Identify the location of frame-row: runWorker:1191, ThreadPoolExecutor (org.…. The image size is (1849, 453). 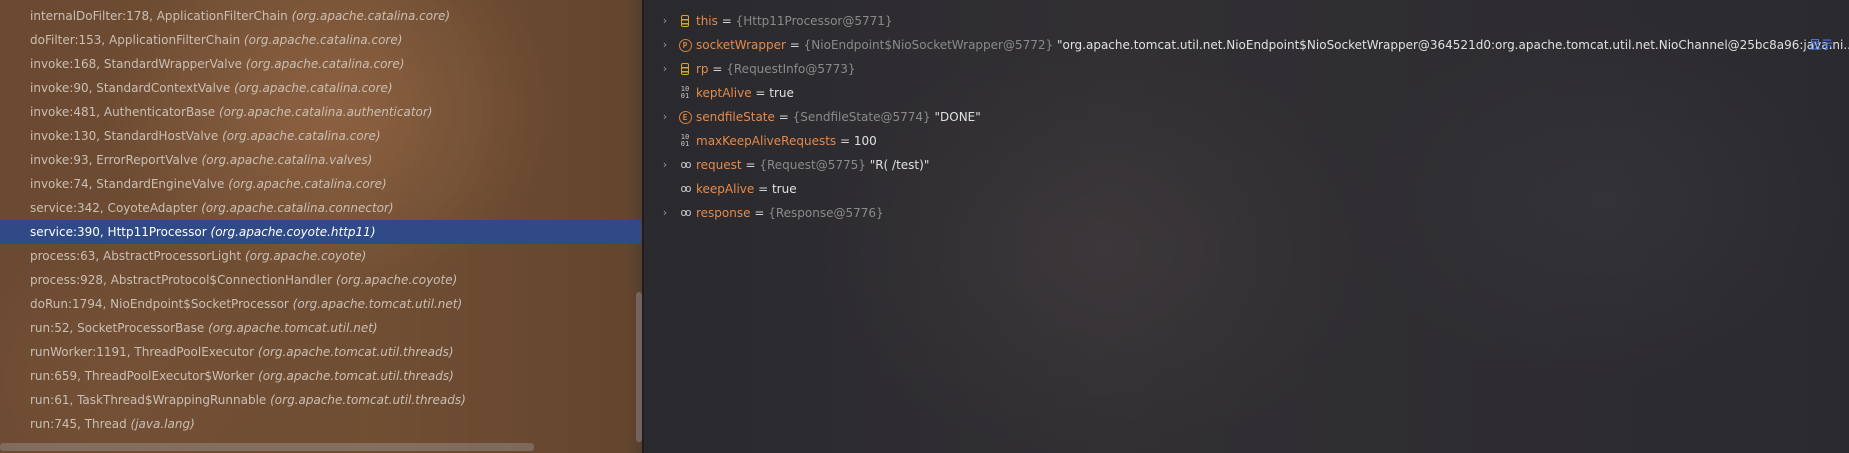
(320, 352).